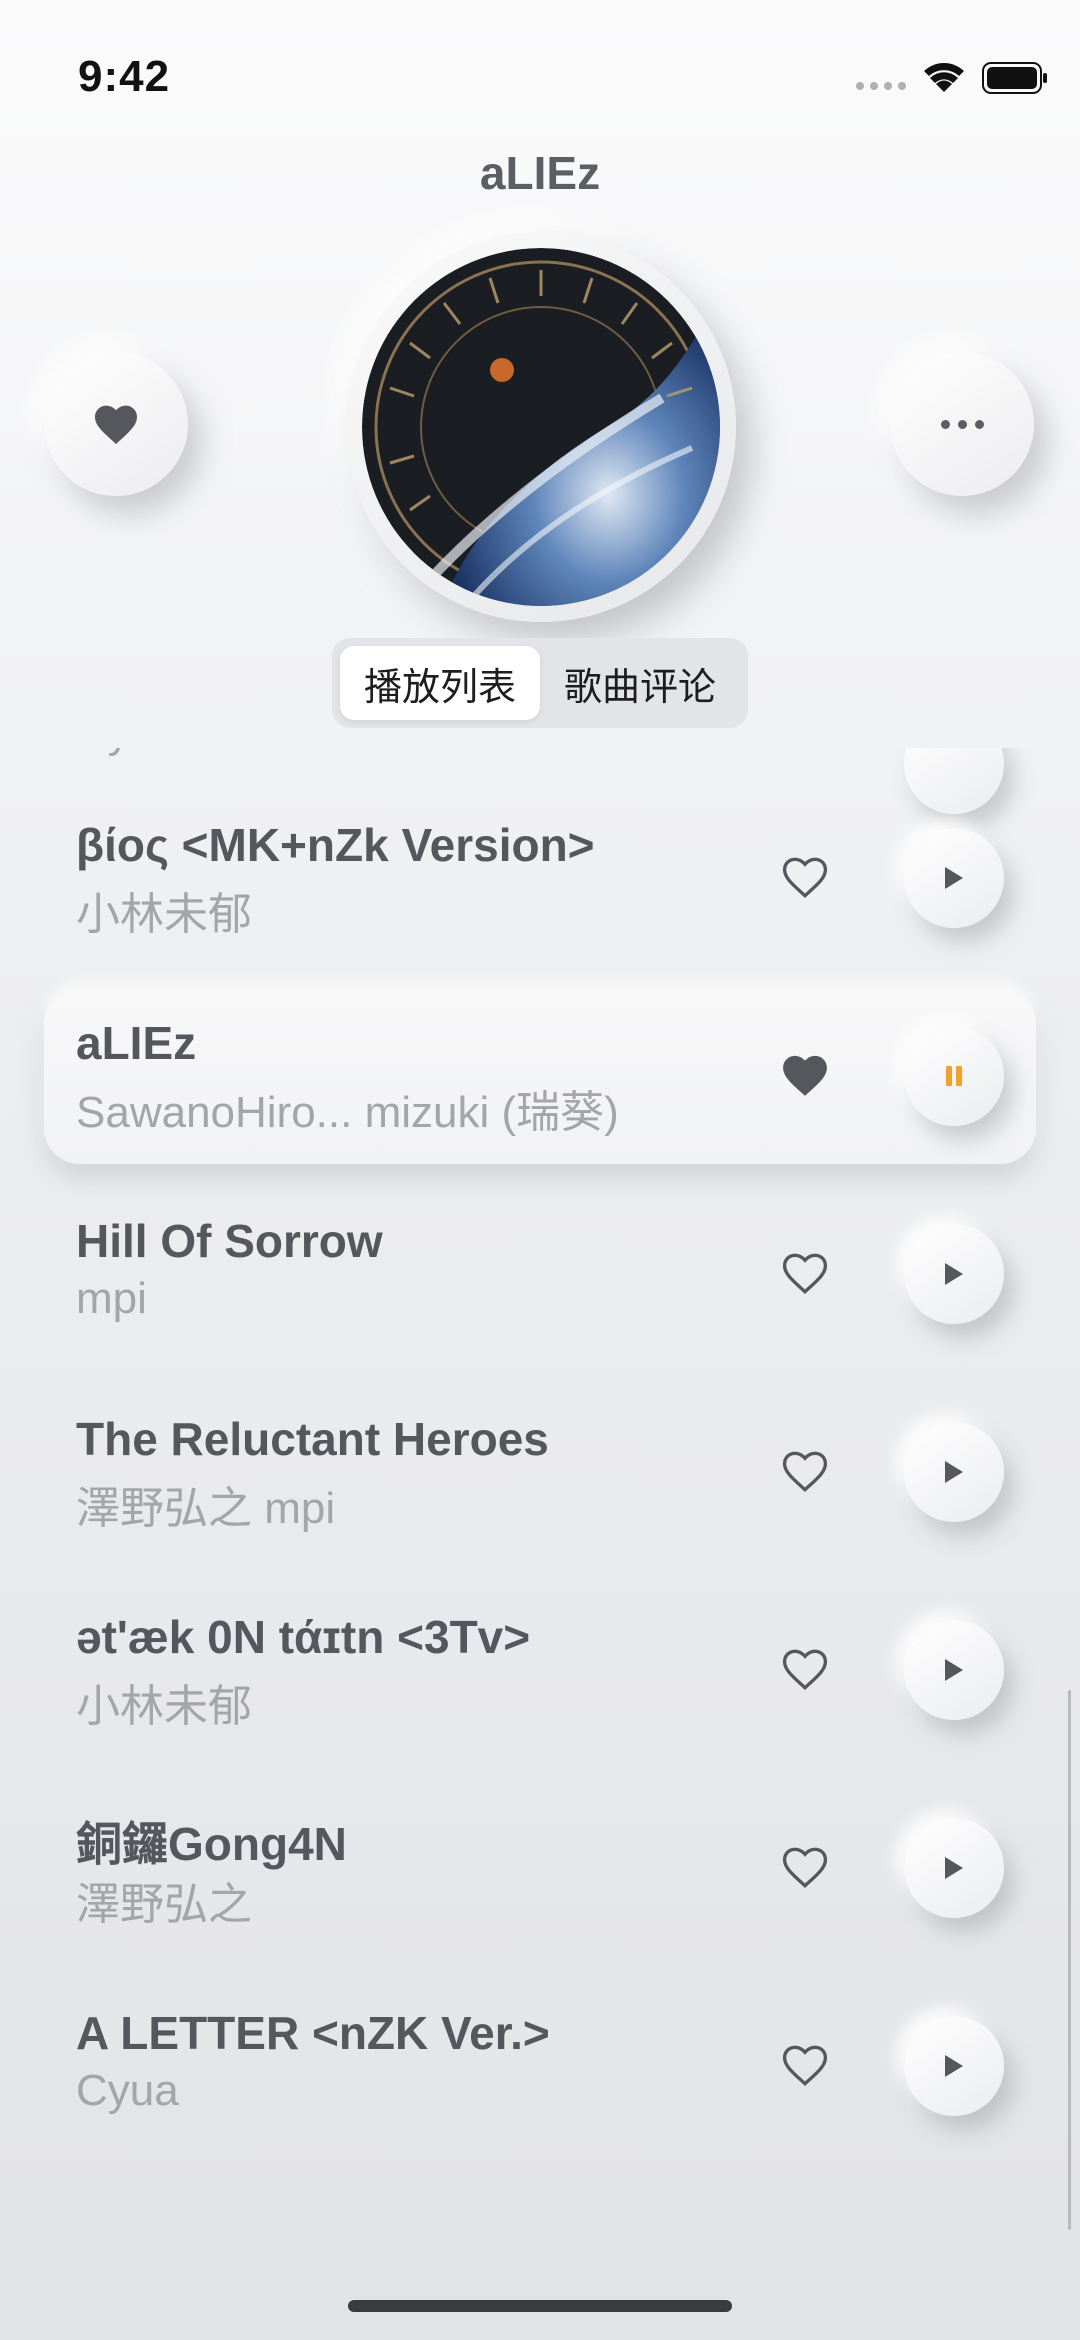 Image resolution: width=1080 pixels, height=2340 pixels. Describe the element at coordinates (540, 2066) in the screenshot. I see `list-item: A LETTER <nZK Ver.> Cyua` at that location.